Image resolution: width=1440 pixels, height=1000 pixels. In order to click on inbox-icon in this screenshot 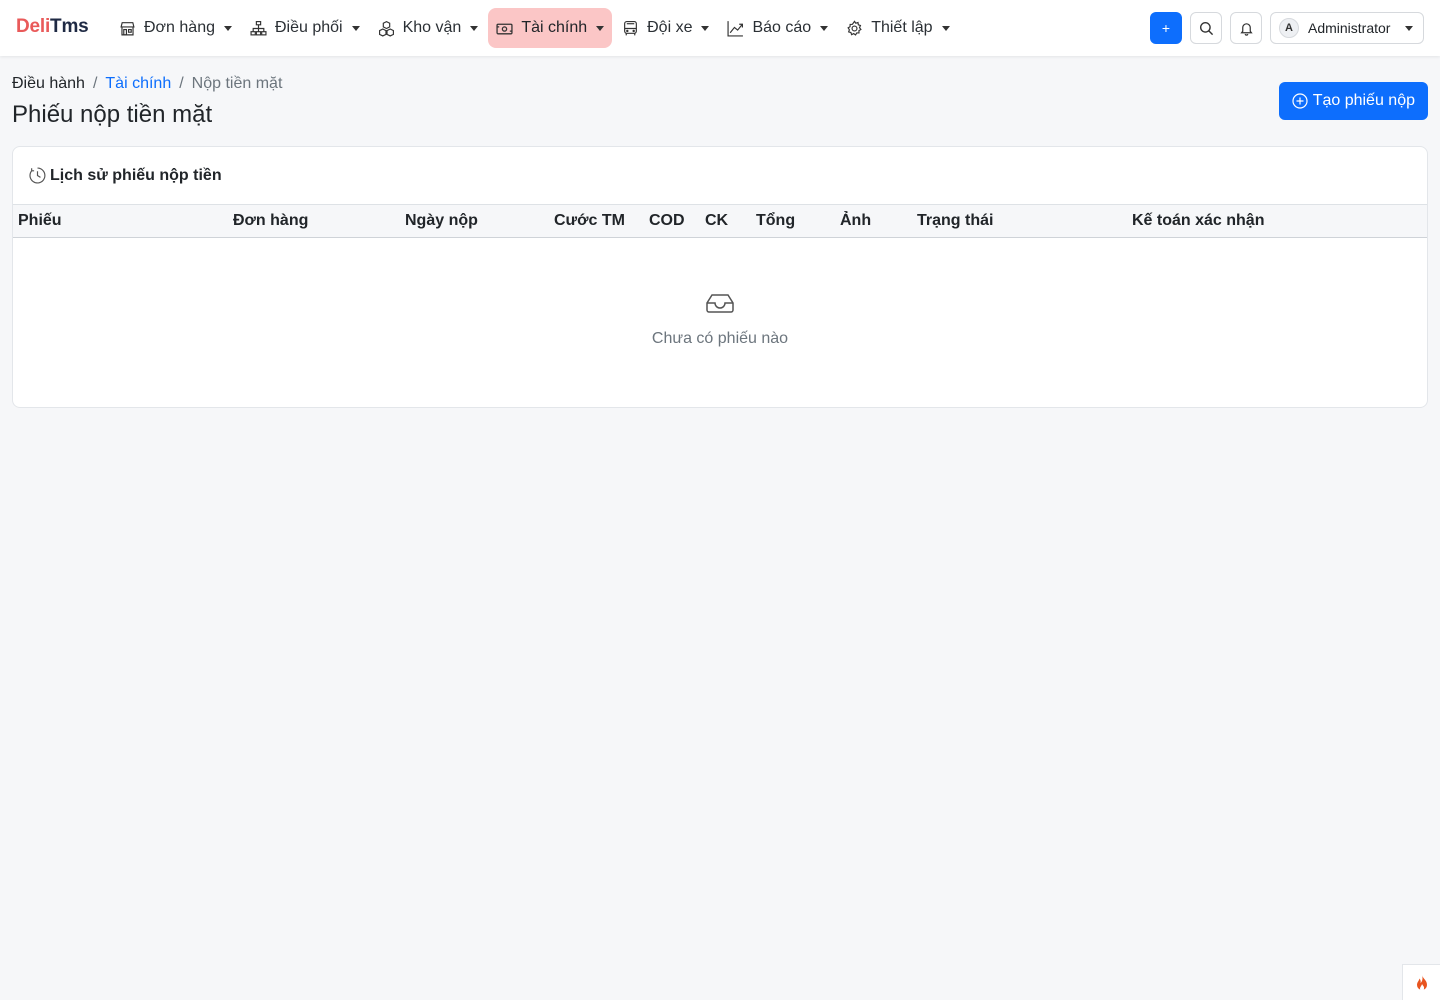, I will do `click(720, 303)`.